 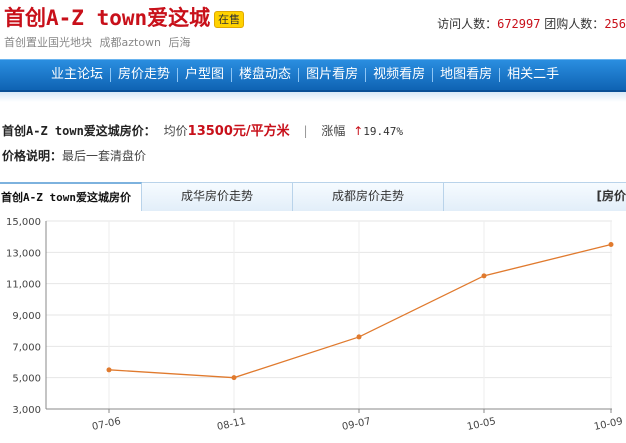 What do you see at coordinates (481, 424) in the screenshot?
I see `x-tick-label: 10-05` at bounding box center [481, 424].